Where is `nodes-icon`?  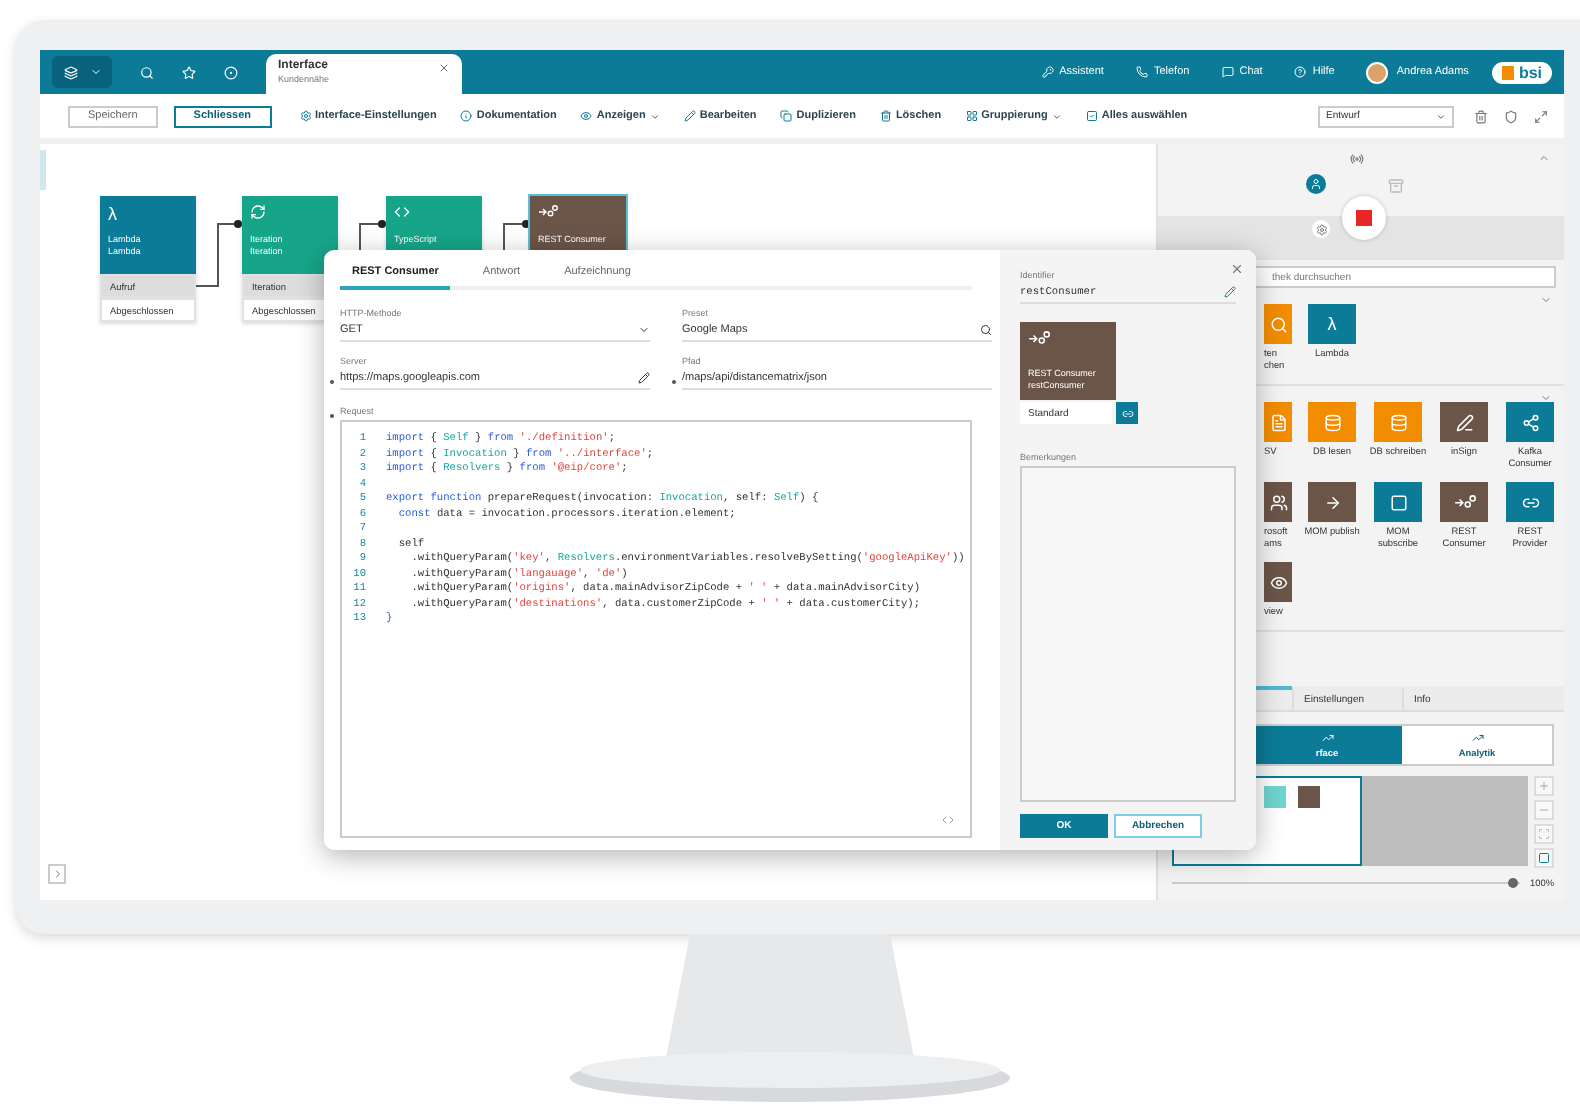 nodes-icon is located at coordinates (1530, 422).